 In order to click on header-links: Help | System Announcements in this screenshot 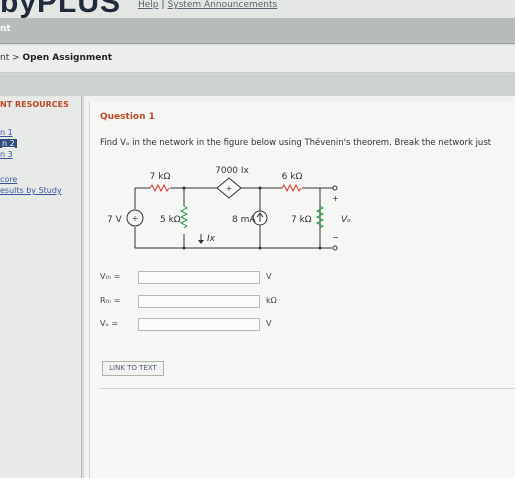, I will do `click(207, 5)`.